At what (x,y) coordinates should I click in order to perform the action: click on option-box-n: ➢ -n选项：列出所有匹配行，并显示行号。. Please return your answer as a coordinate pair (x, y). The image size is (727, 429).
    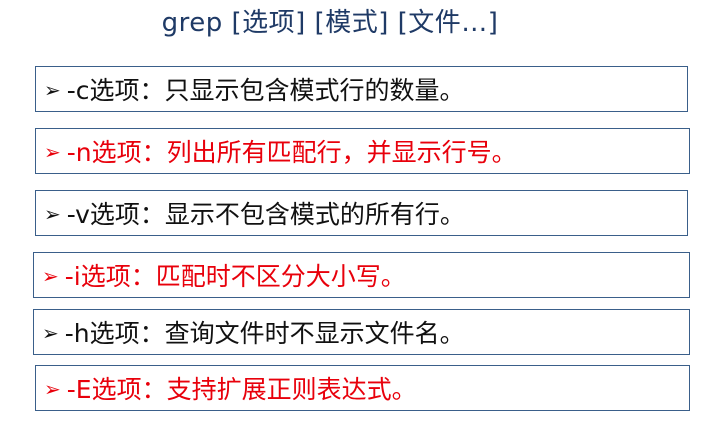
    Looking at the image, I should click on (362, 151).